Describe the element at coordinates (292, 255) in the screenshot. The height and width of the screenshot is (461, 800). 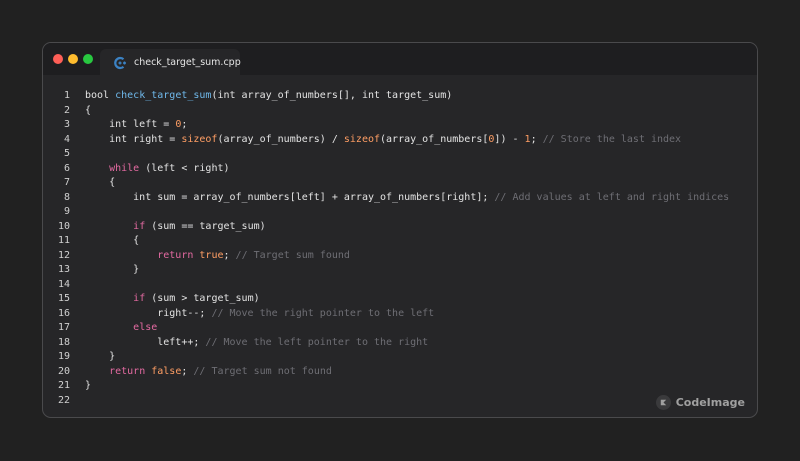
I see `code-token: // Target sum found` at that location.